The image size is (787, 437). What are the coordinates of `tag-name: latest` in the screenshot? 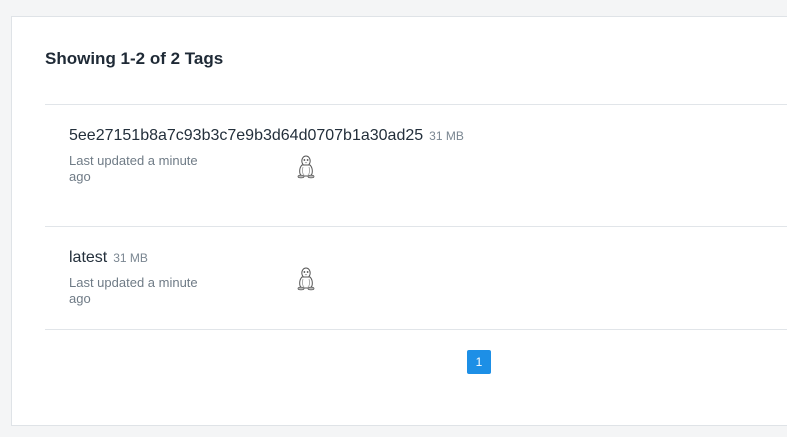 It's located at (88, 257).